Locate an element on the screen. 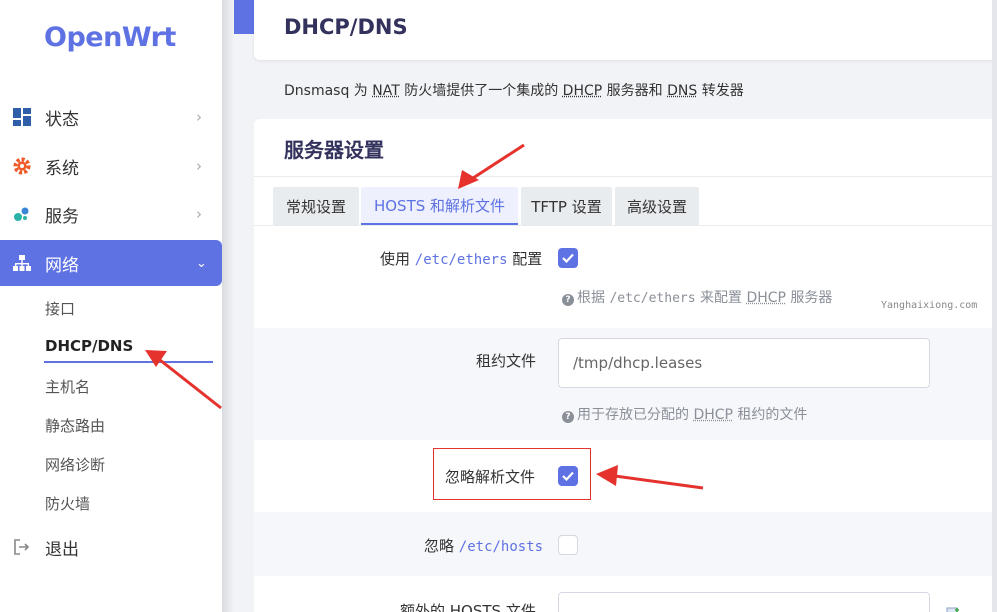 The width and height of the screenshot is (997, 612). desc-text: 防火墙提供了一个集成的 is located at coordinates (481, 91).